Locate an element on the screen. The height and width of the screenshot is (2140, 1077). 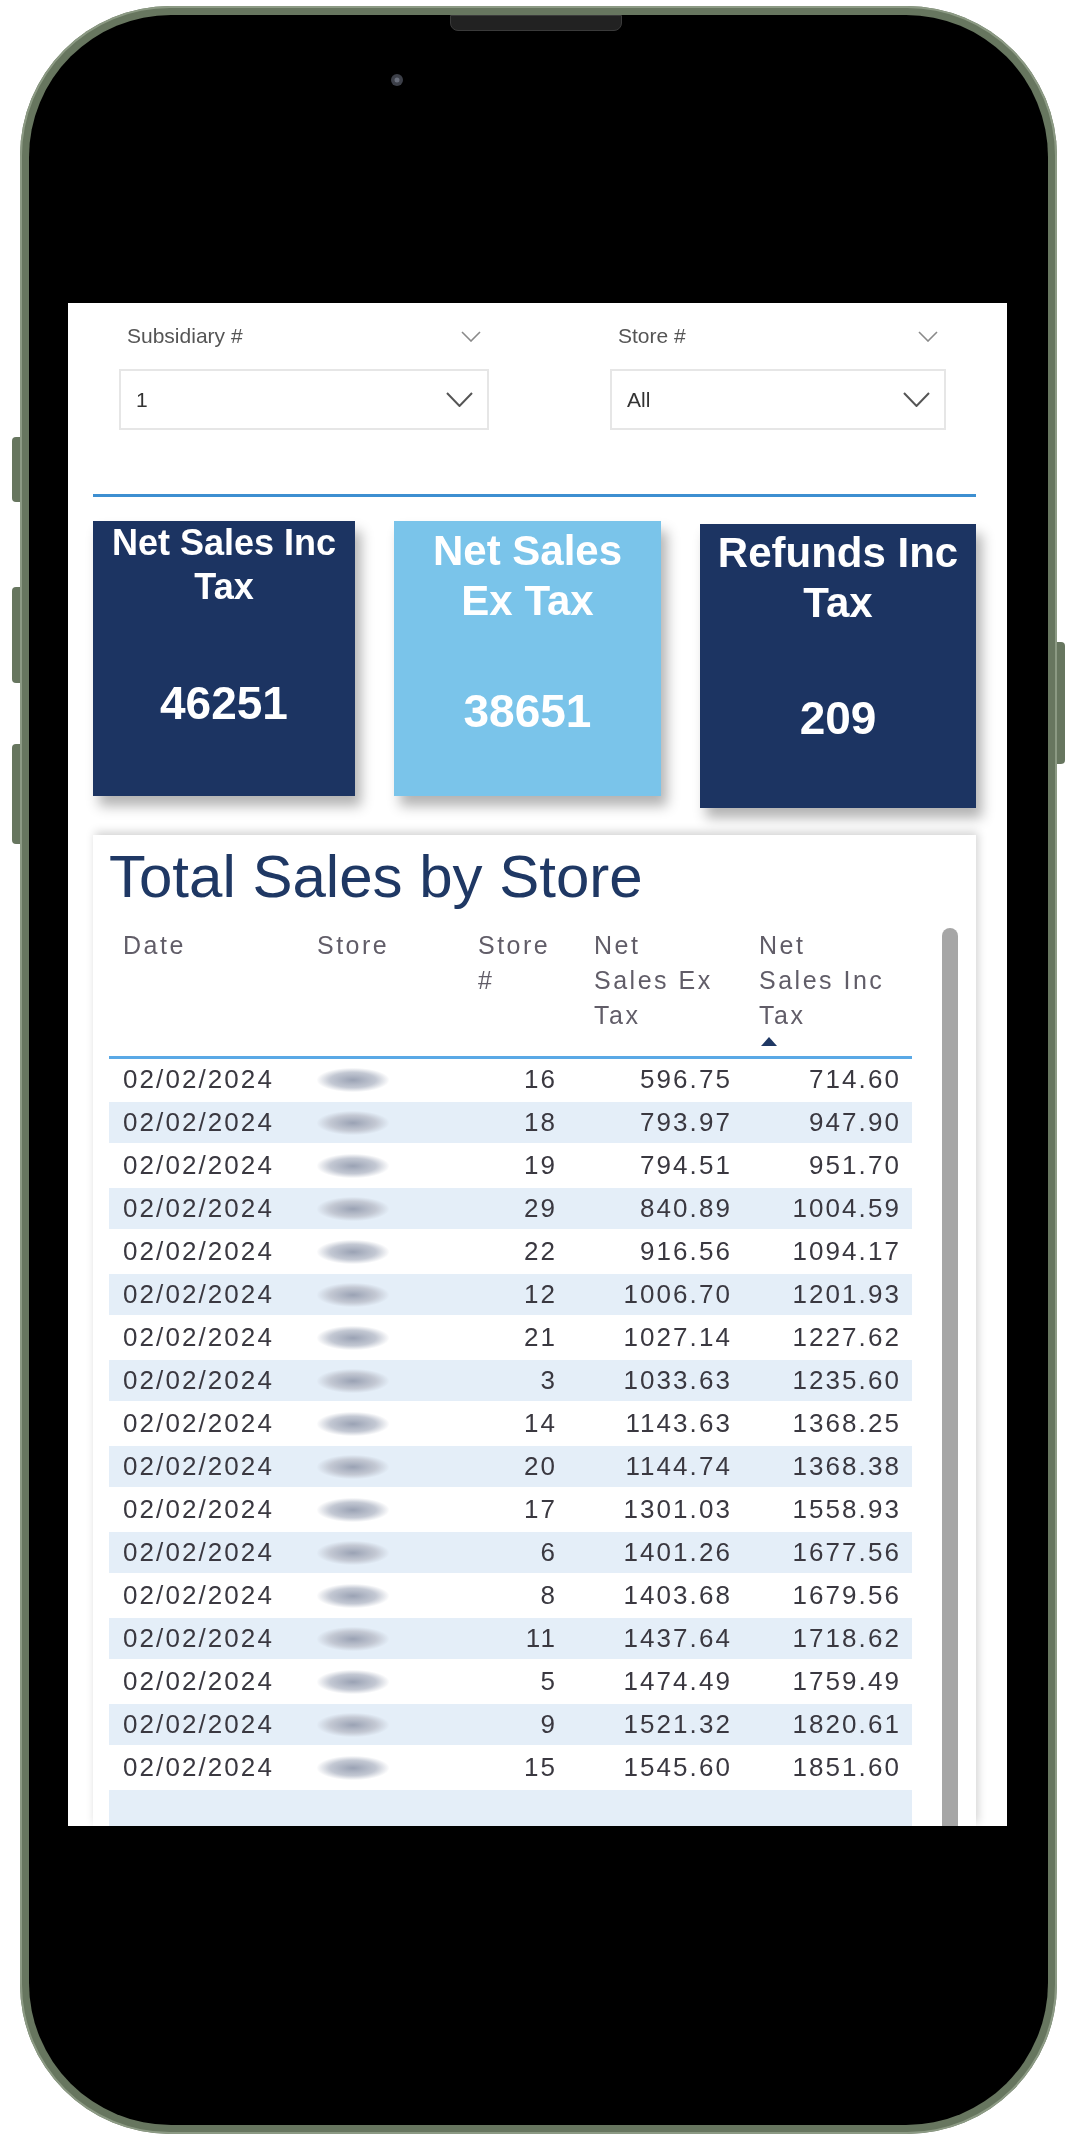
table-cell: 11 is located at coordinates (517, 1639).